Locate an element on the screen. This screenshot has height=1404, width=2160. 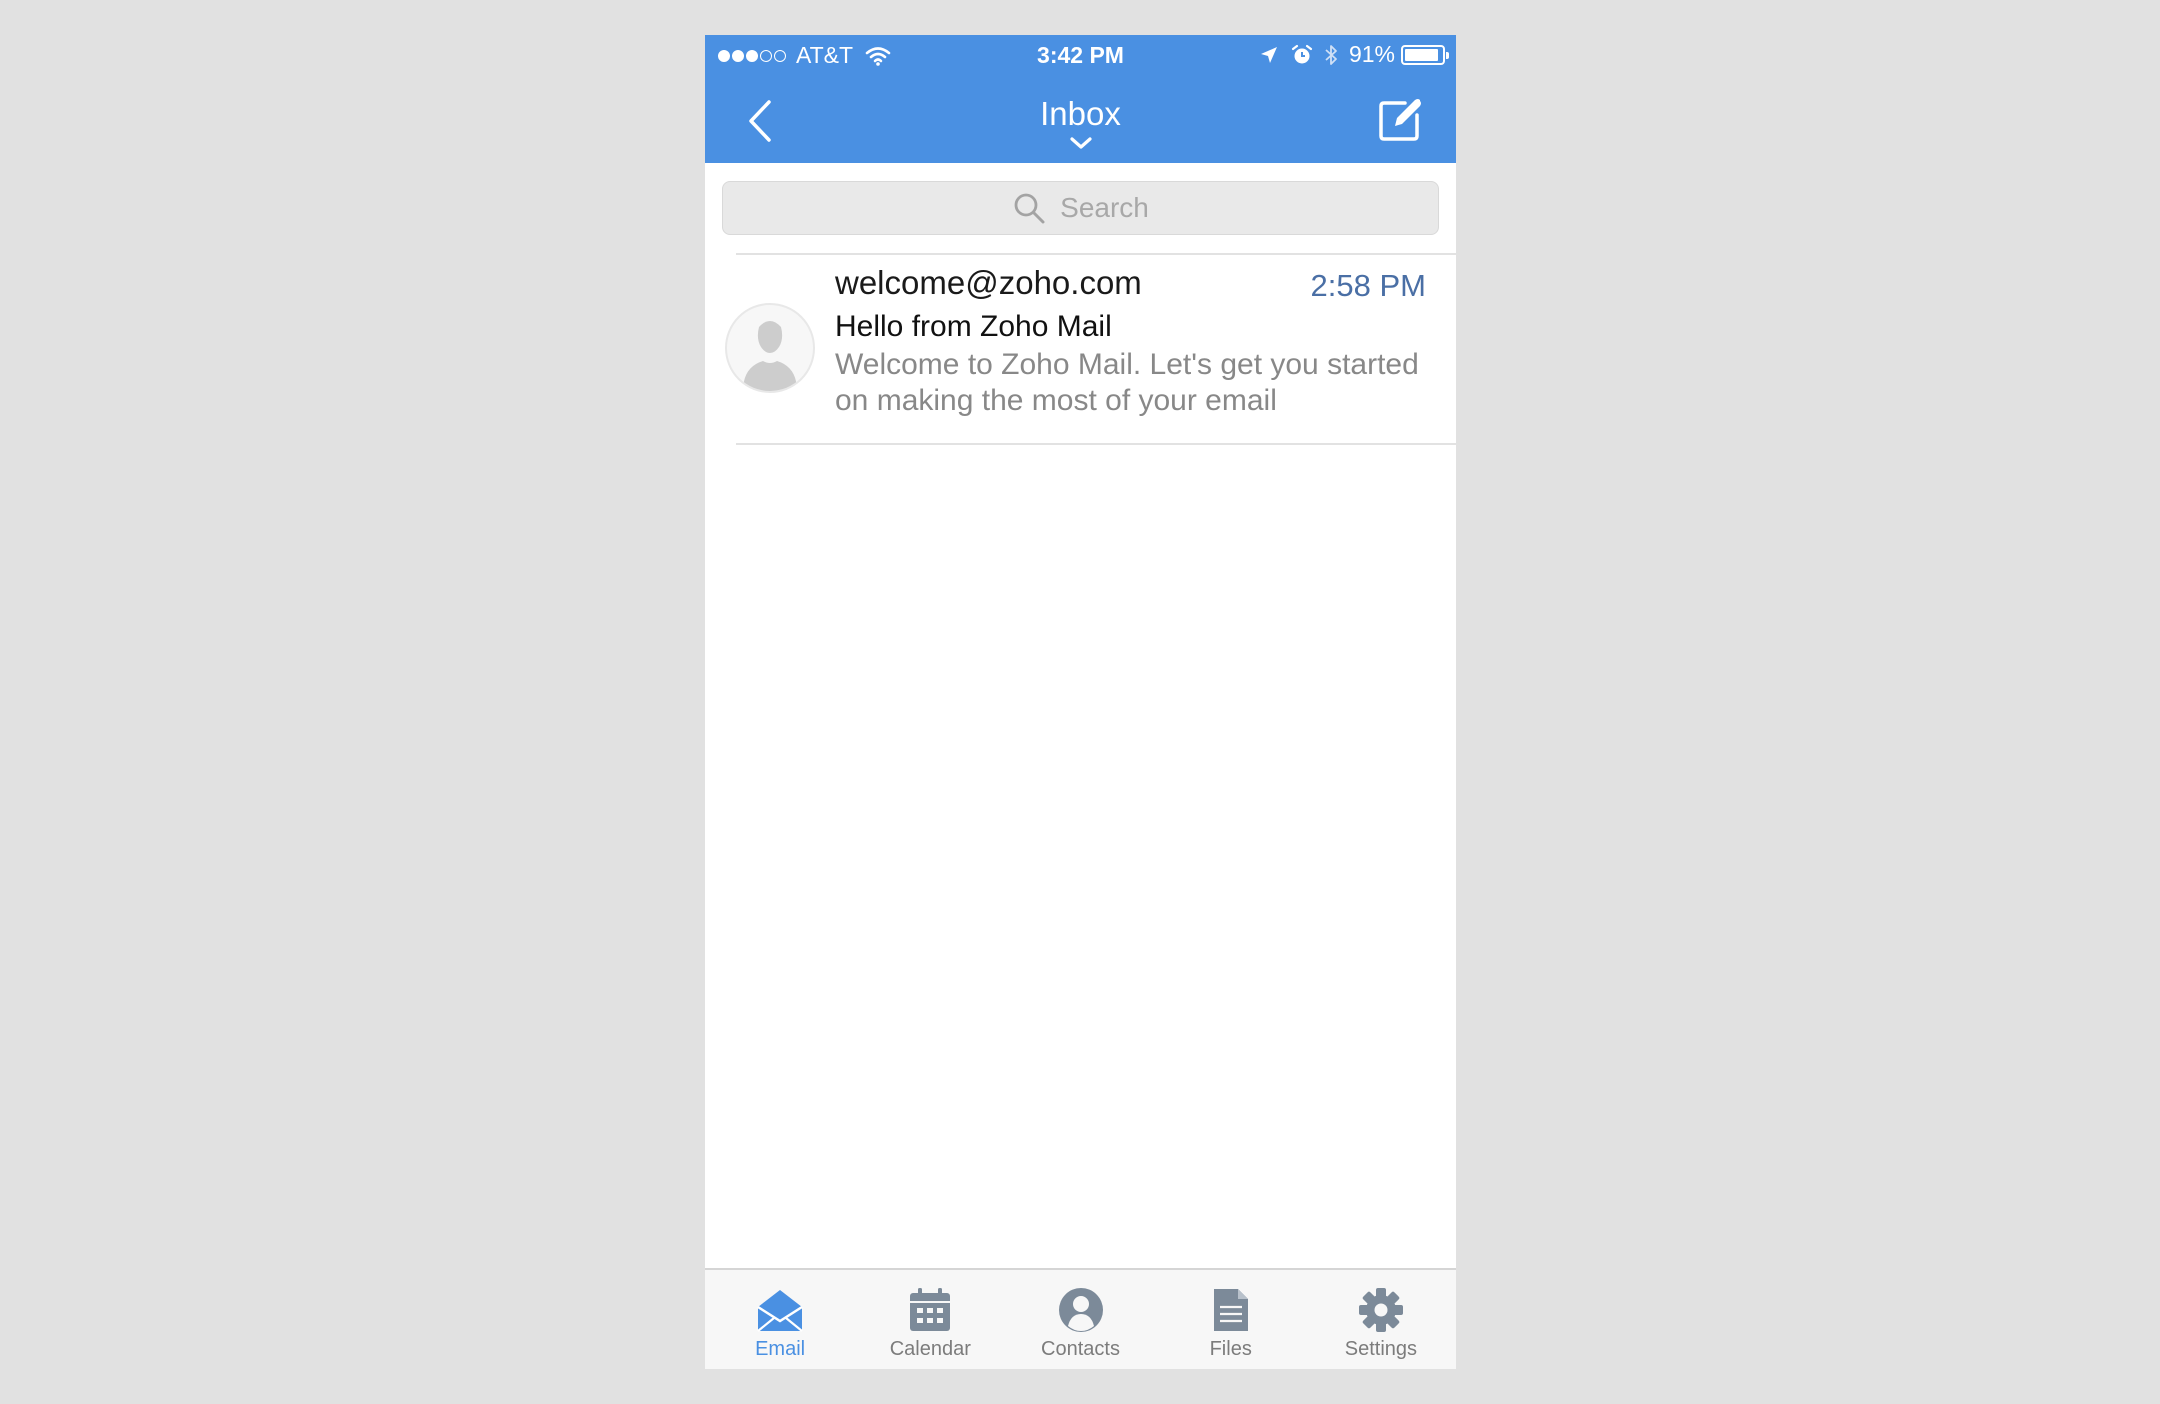
status-bar: AT&T 3:42 PM 91% is located at coordinates (1080, 55).